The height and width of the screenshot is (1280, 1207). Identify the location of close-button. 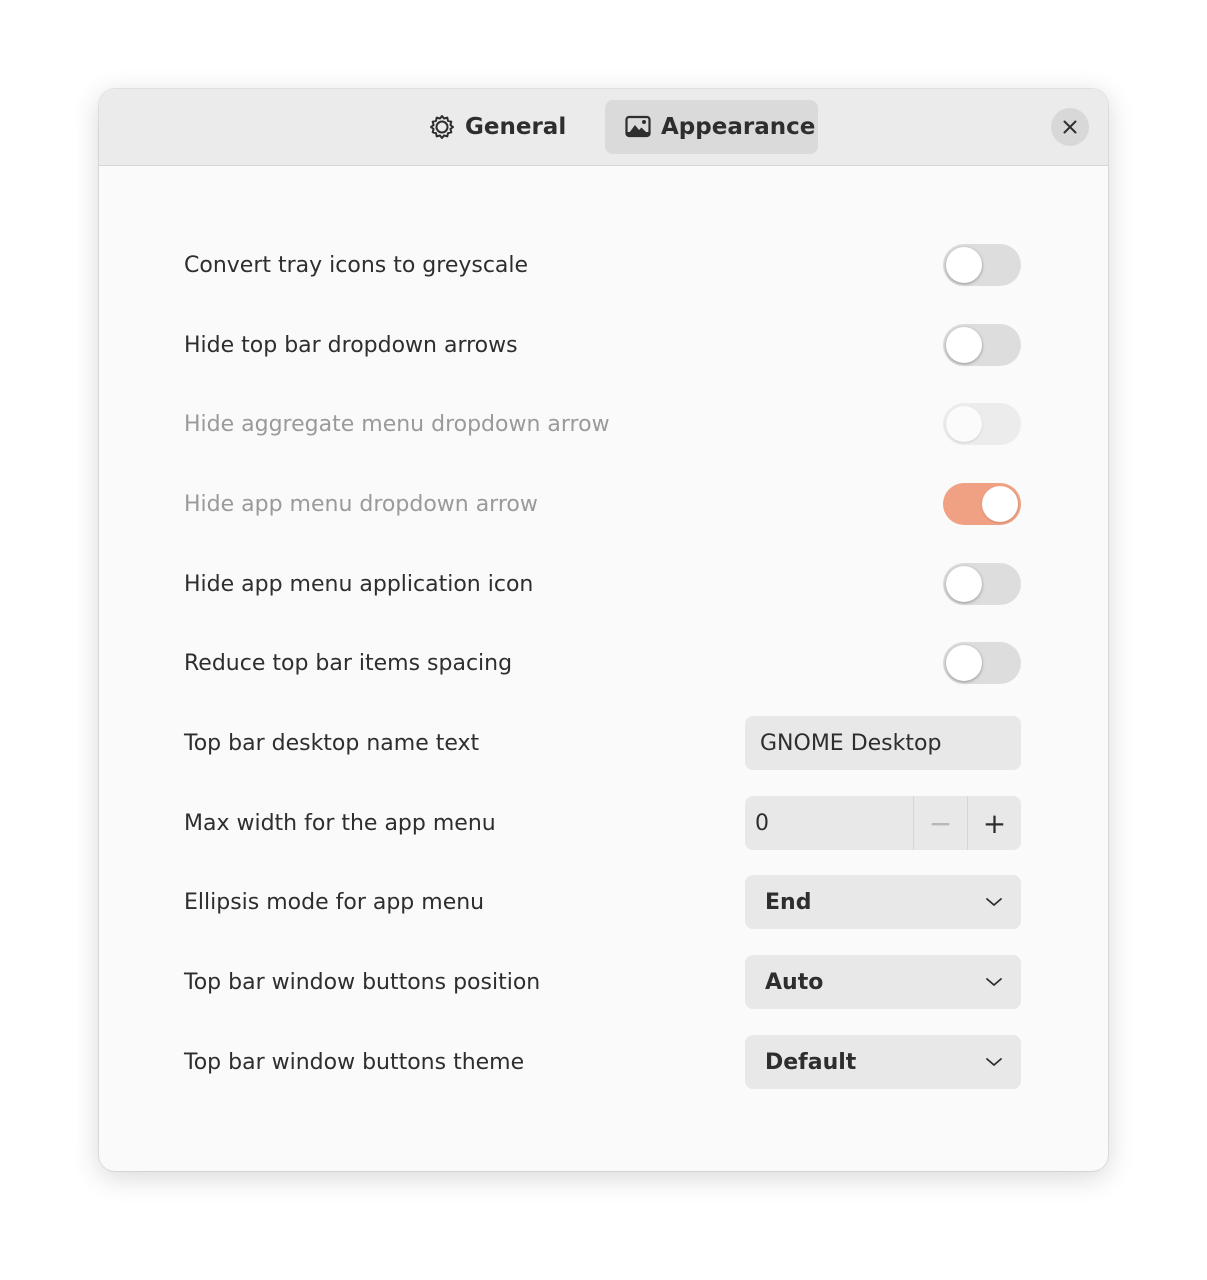
(1070, 127).